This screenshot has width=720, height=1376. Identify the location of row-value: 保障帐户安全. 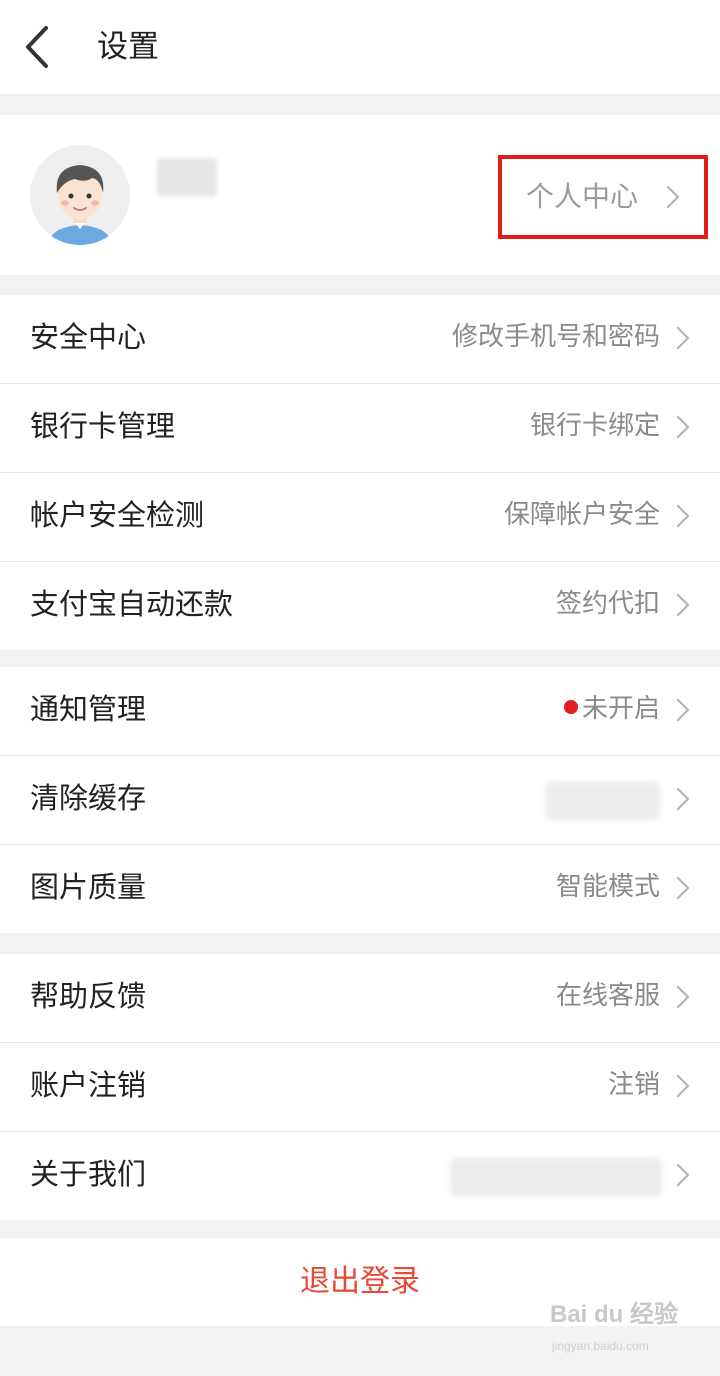
(581, 515).